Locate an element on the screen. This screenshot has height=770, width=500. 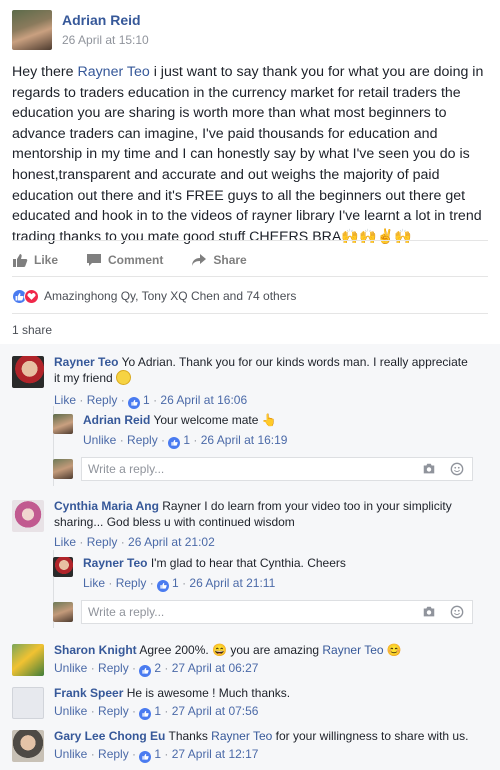
comment-author: Sharon Knight is located at coordinates (95, 650).